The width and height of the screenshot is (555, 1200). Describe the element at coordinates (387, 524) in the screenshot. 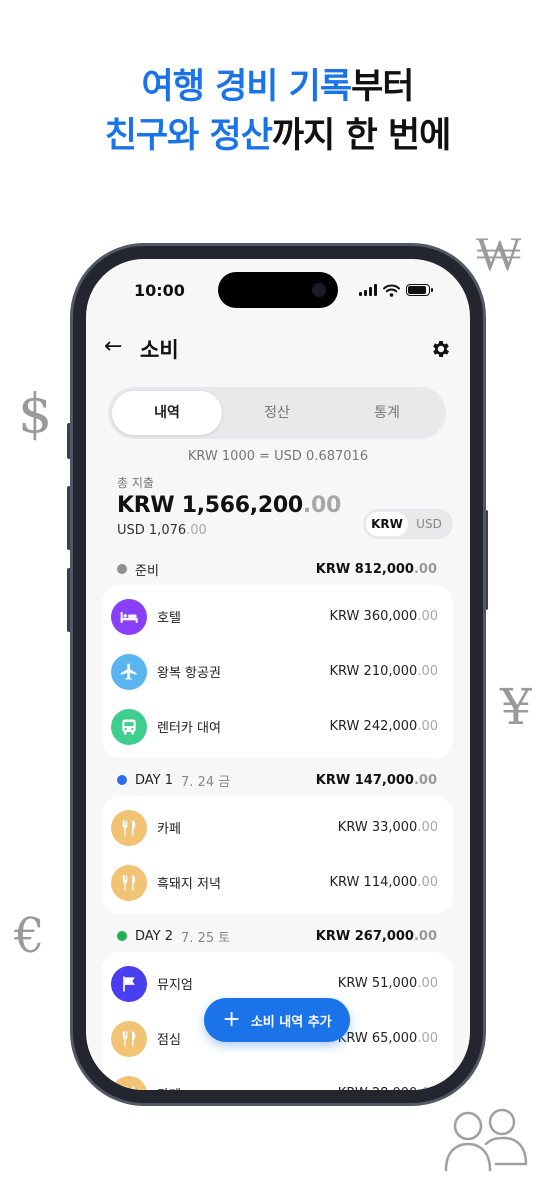

I see `currency-option-krw: KRW` at that location.